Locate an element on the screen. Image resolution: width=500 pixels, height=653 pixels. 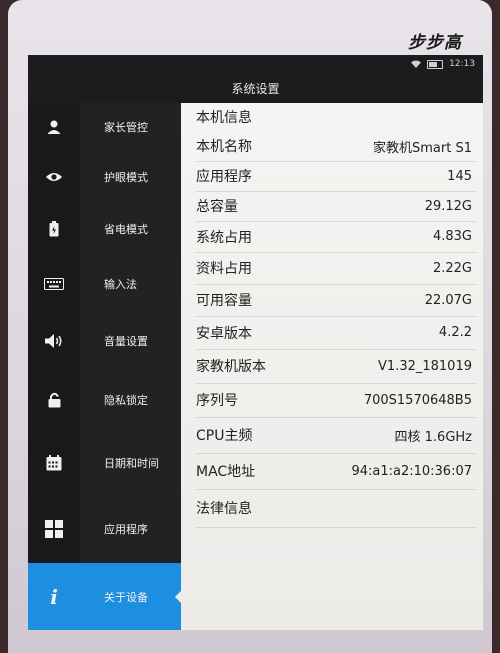
sidebar-item-label: 家长管控 is located at coordinates (126, 127).